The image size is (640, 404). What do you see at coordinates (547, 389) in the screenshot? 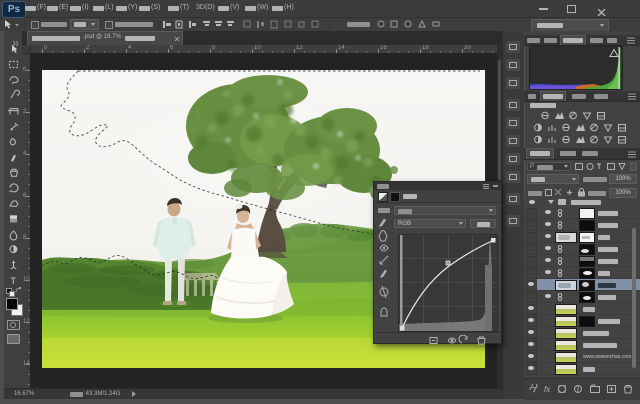
I see `svg-text: fx` at bounding box center [547, 389].